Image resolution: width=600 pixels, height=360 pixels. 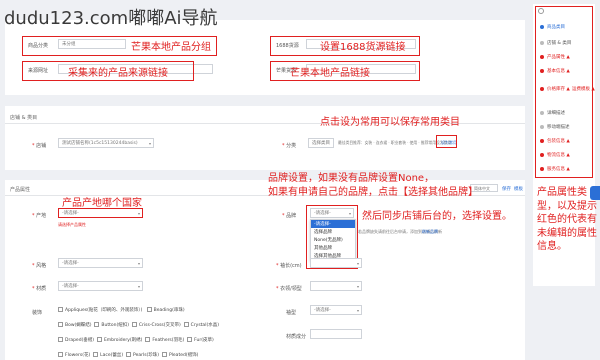 I want to click on annotation-brand: 品牌设置，如果没有品牌设置None， 如果有申请自己的品牌，点击【选择其他品牌】, so click(x=373, y=185).